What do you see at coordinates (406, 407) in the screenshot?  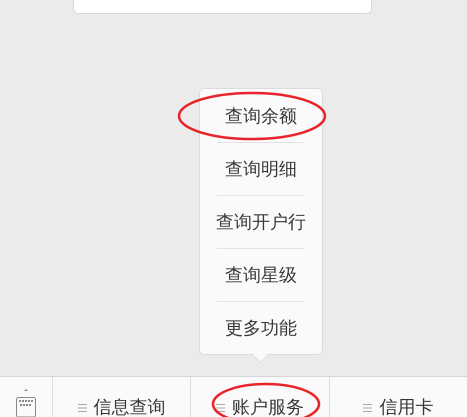 I see `menu-tab: 信用卡` at bounding box center [406, 407].